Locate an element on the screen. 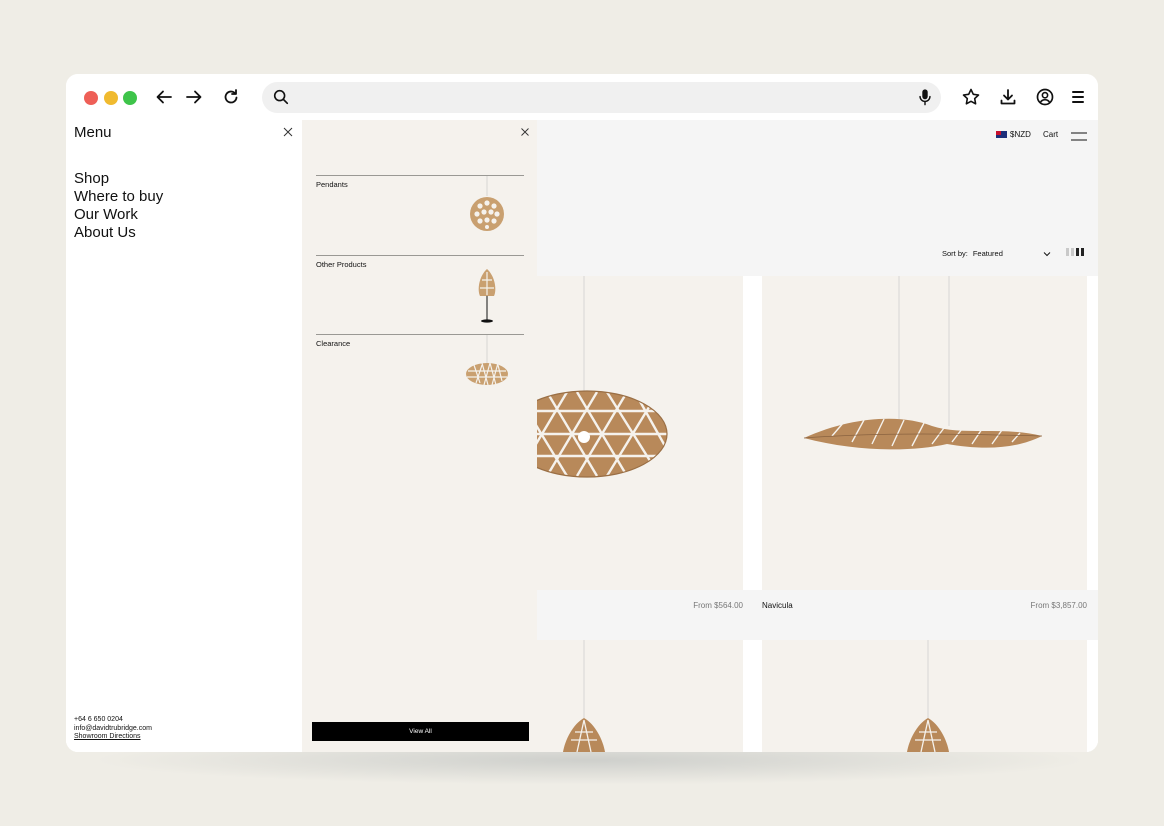  menu-item-shop: Shop is located at coordinates (118, 179).